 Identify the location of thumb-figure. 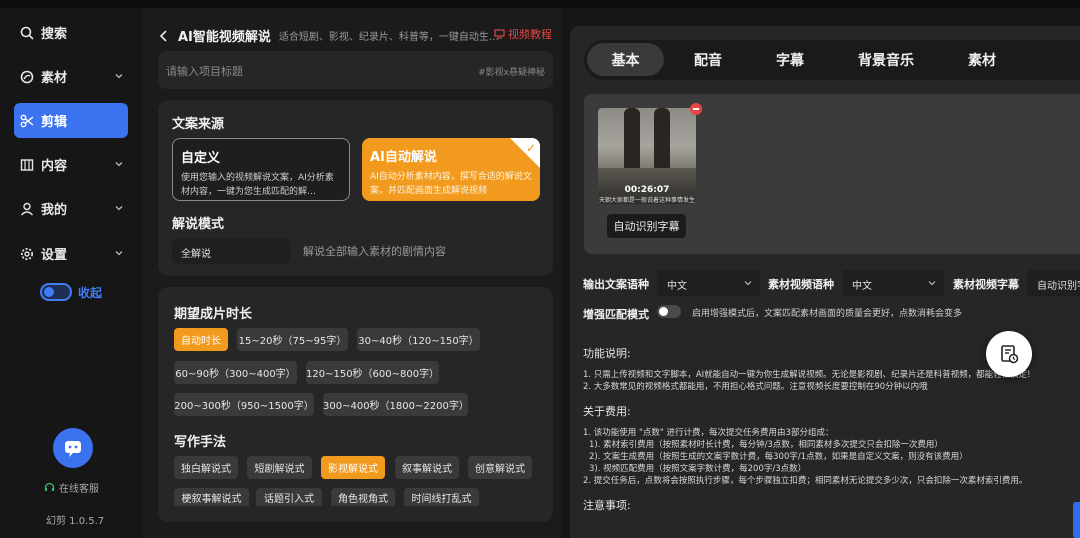
(662, 141).